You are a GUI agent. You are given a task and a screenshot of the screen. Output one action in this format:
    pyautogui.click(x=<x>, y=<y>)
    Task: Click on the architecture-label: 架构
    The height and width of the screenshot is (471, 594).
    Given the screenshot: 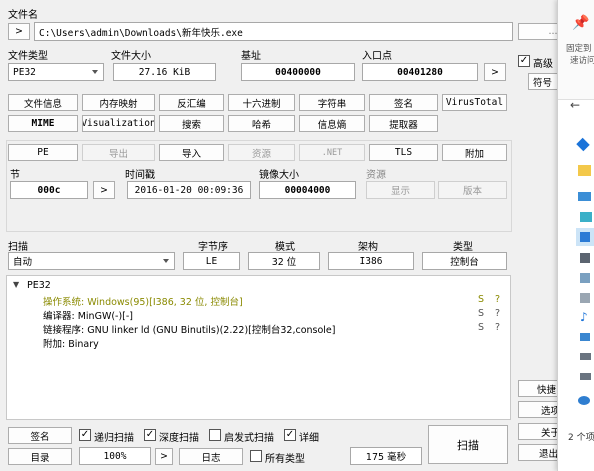 What is the action you would take?
    pyautogui.click(x=368, y=247)
    